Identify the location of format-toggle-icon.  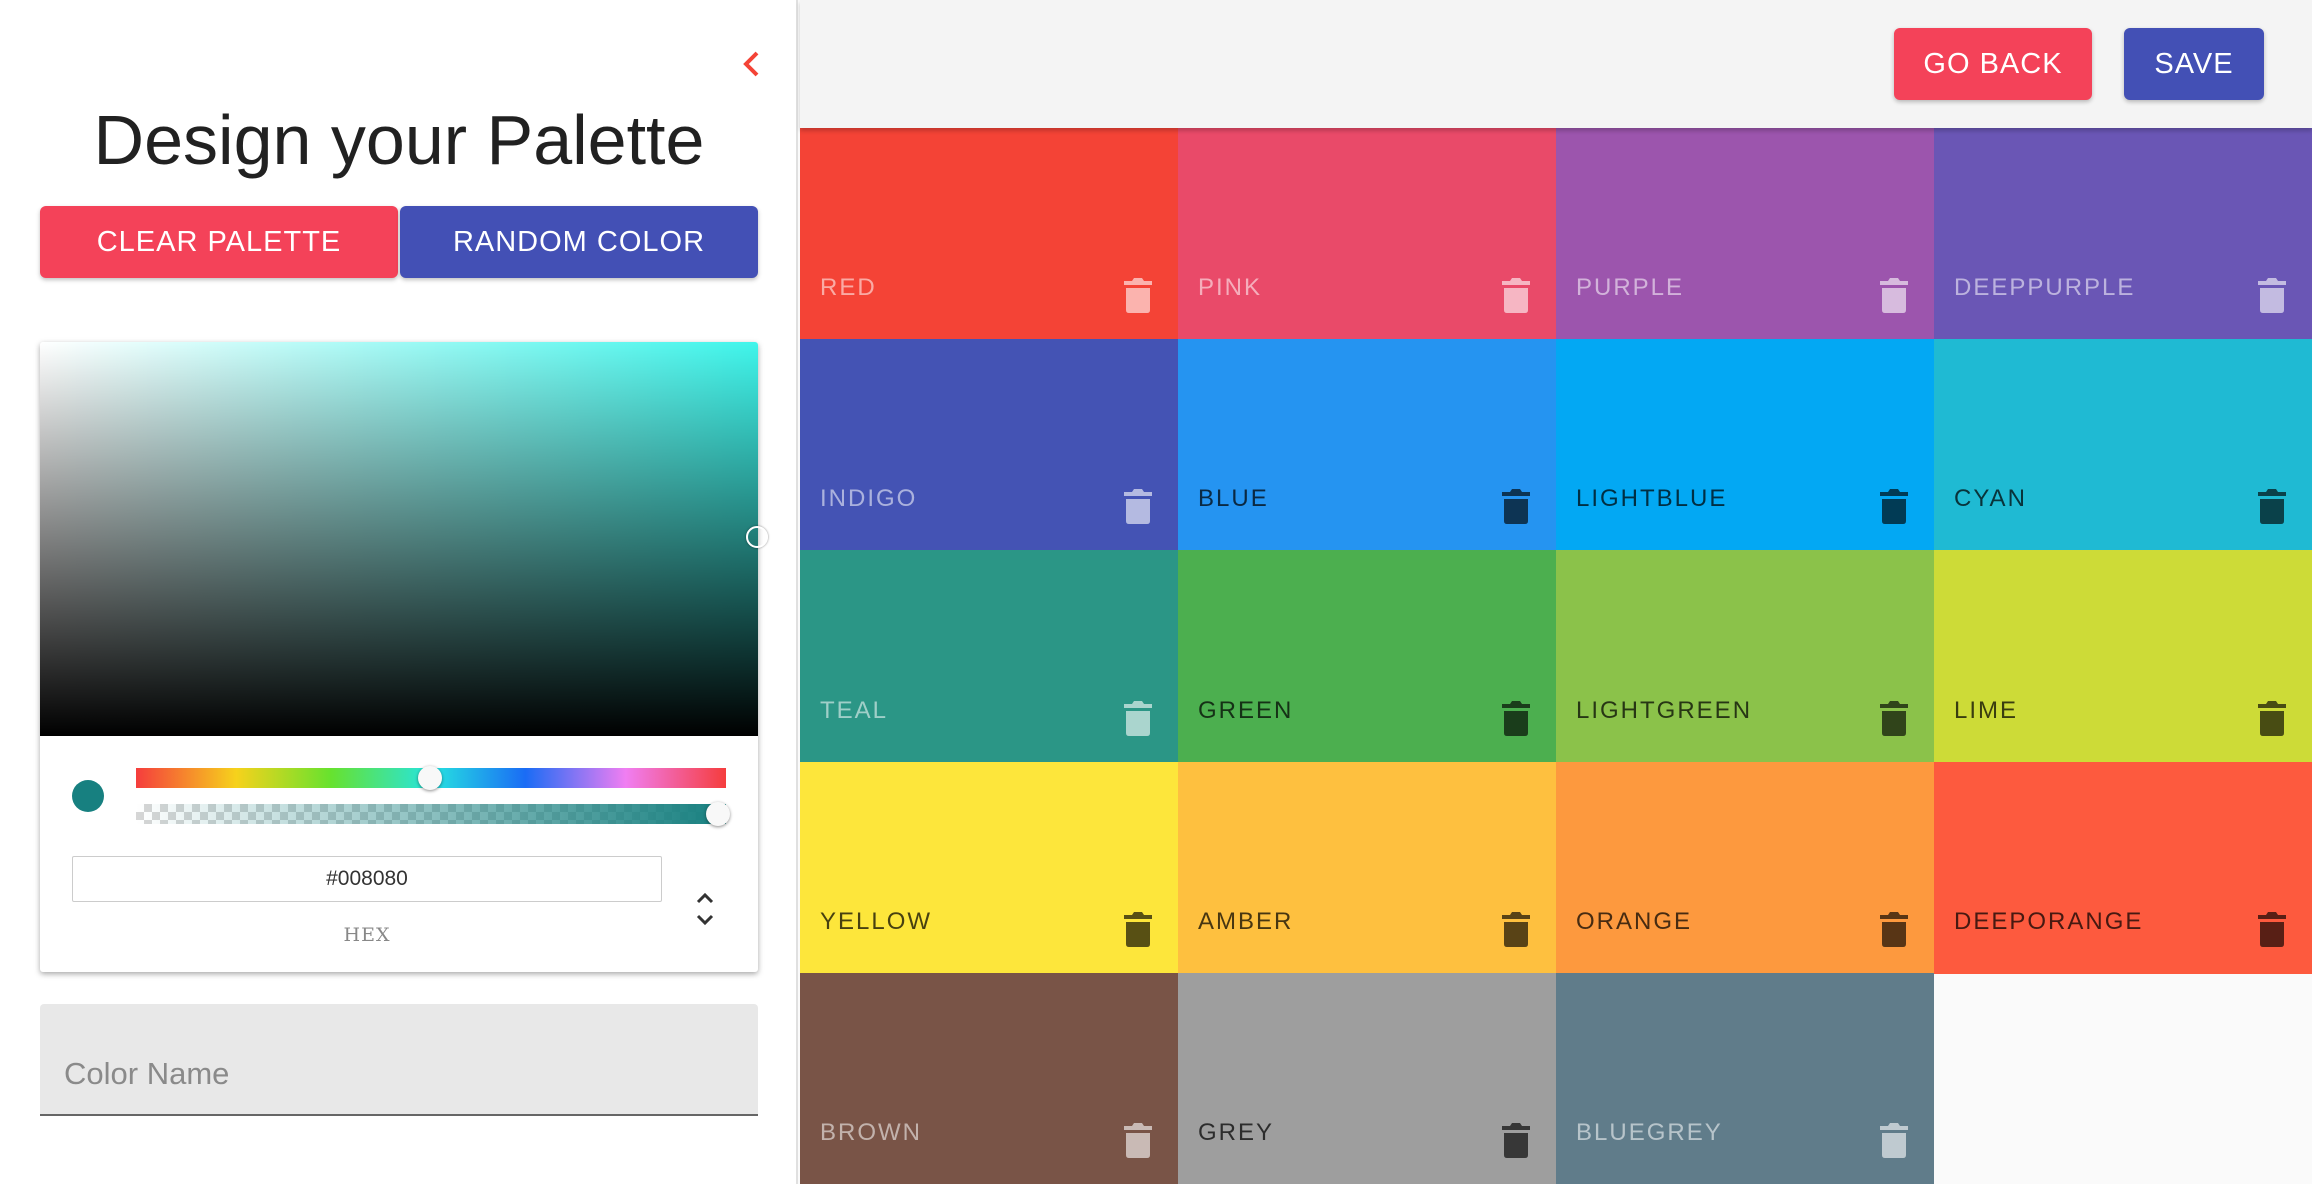
(705, 910).